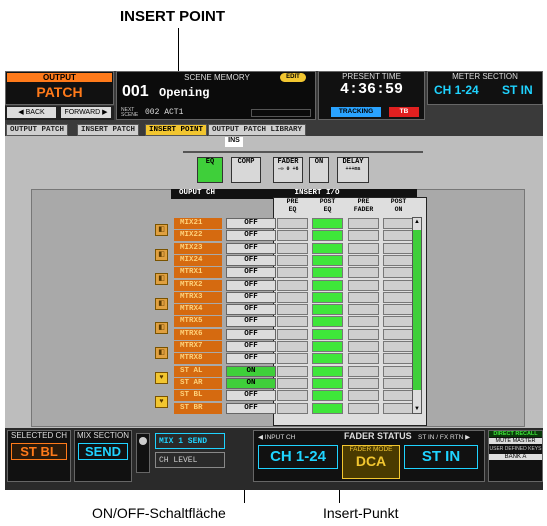  I want to click on tab-insert-point: INSERT POINT, so click(176, 130).